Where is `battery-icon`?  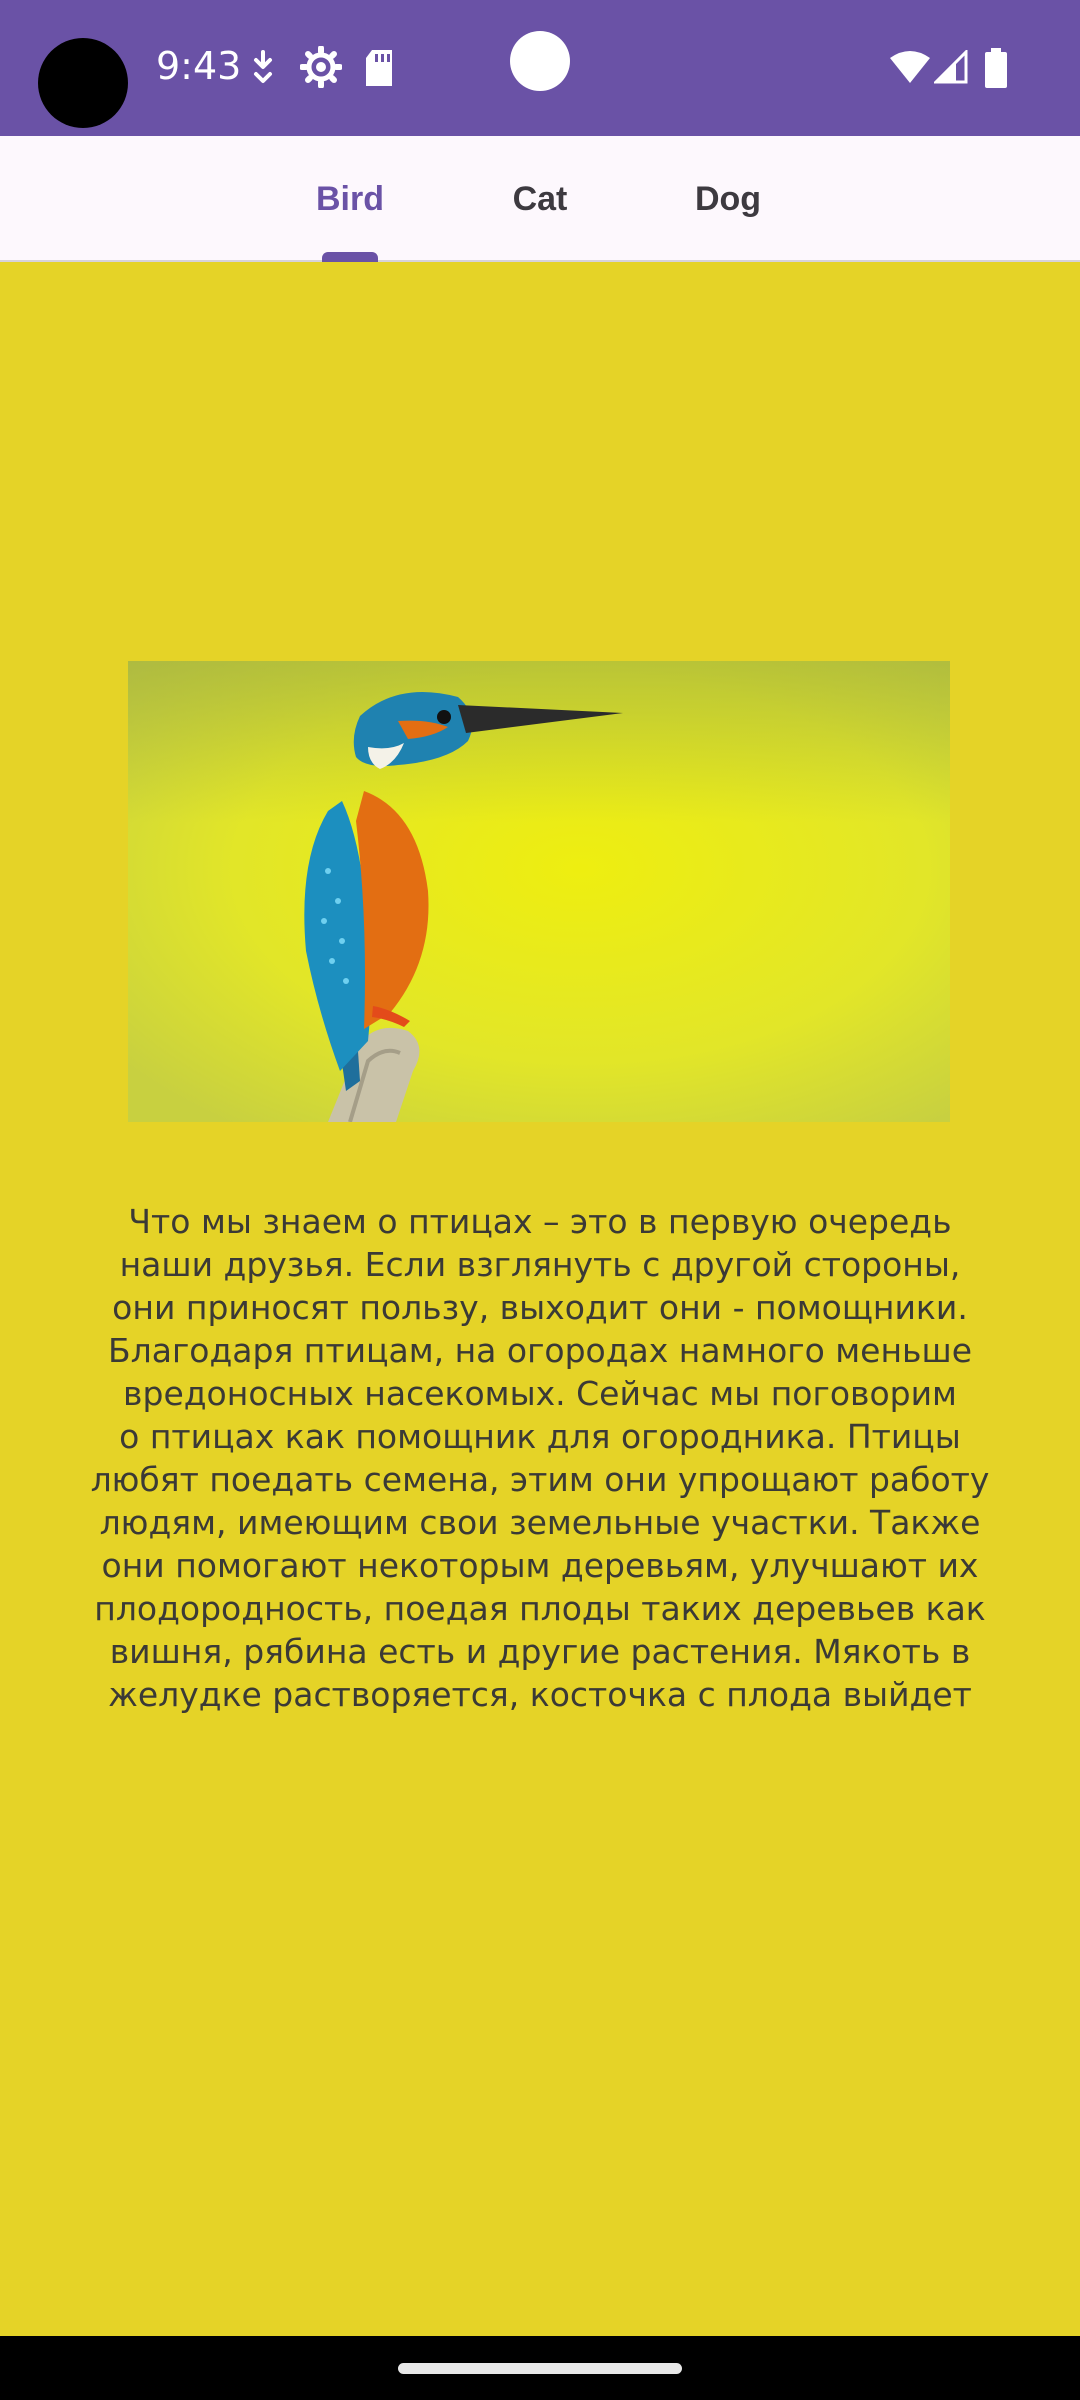
battery-icon is located at coordinates (996, 68).